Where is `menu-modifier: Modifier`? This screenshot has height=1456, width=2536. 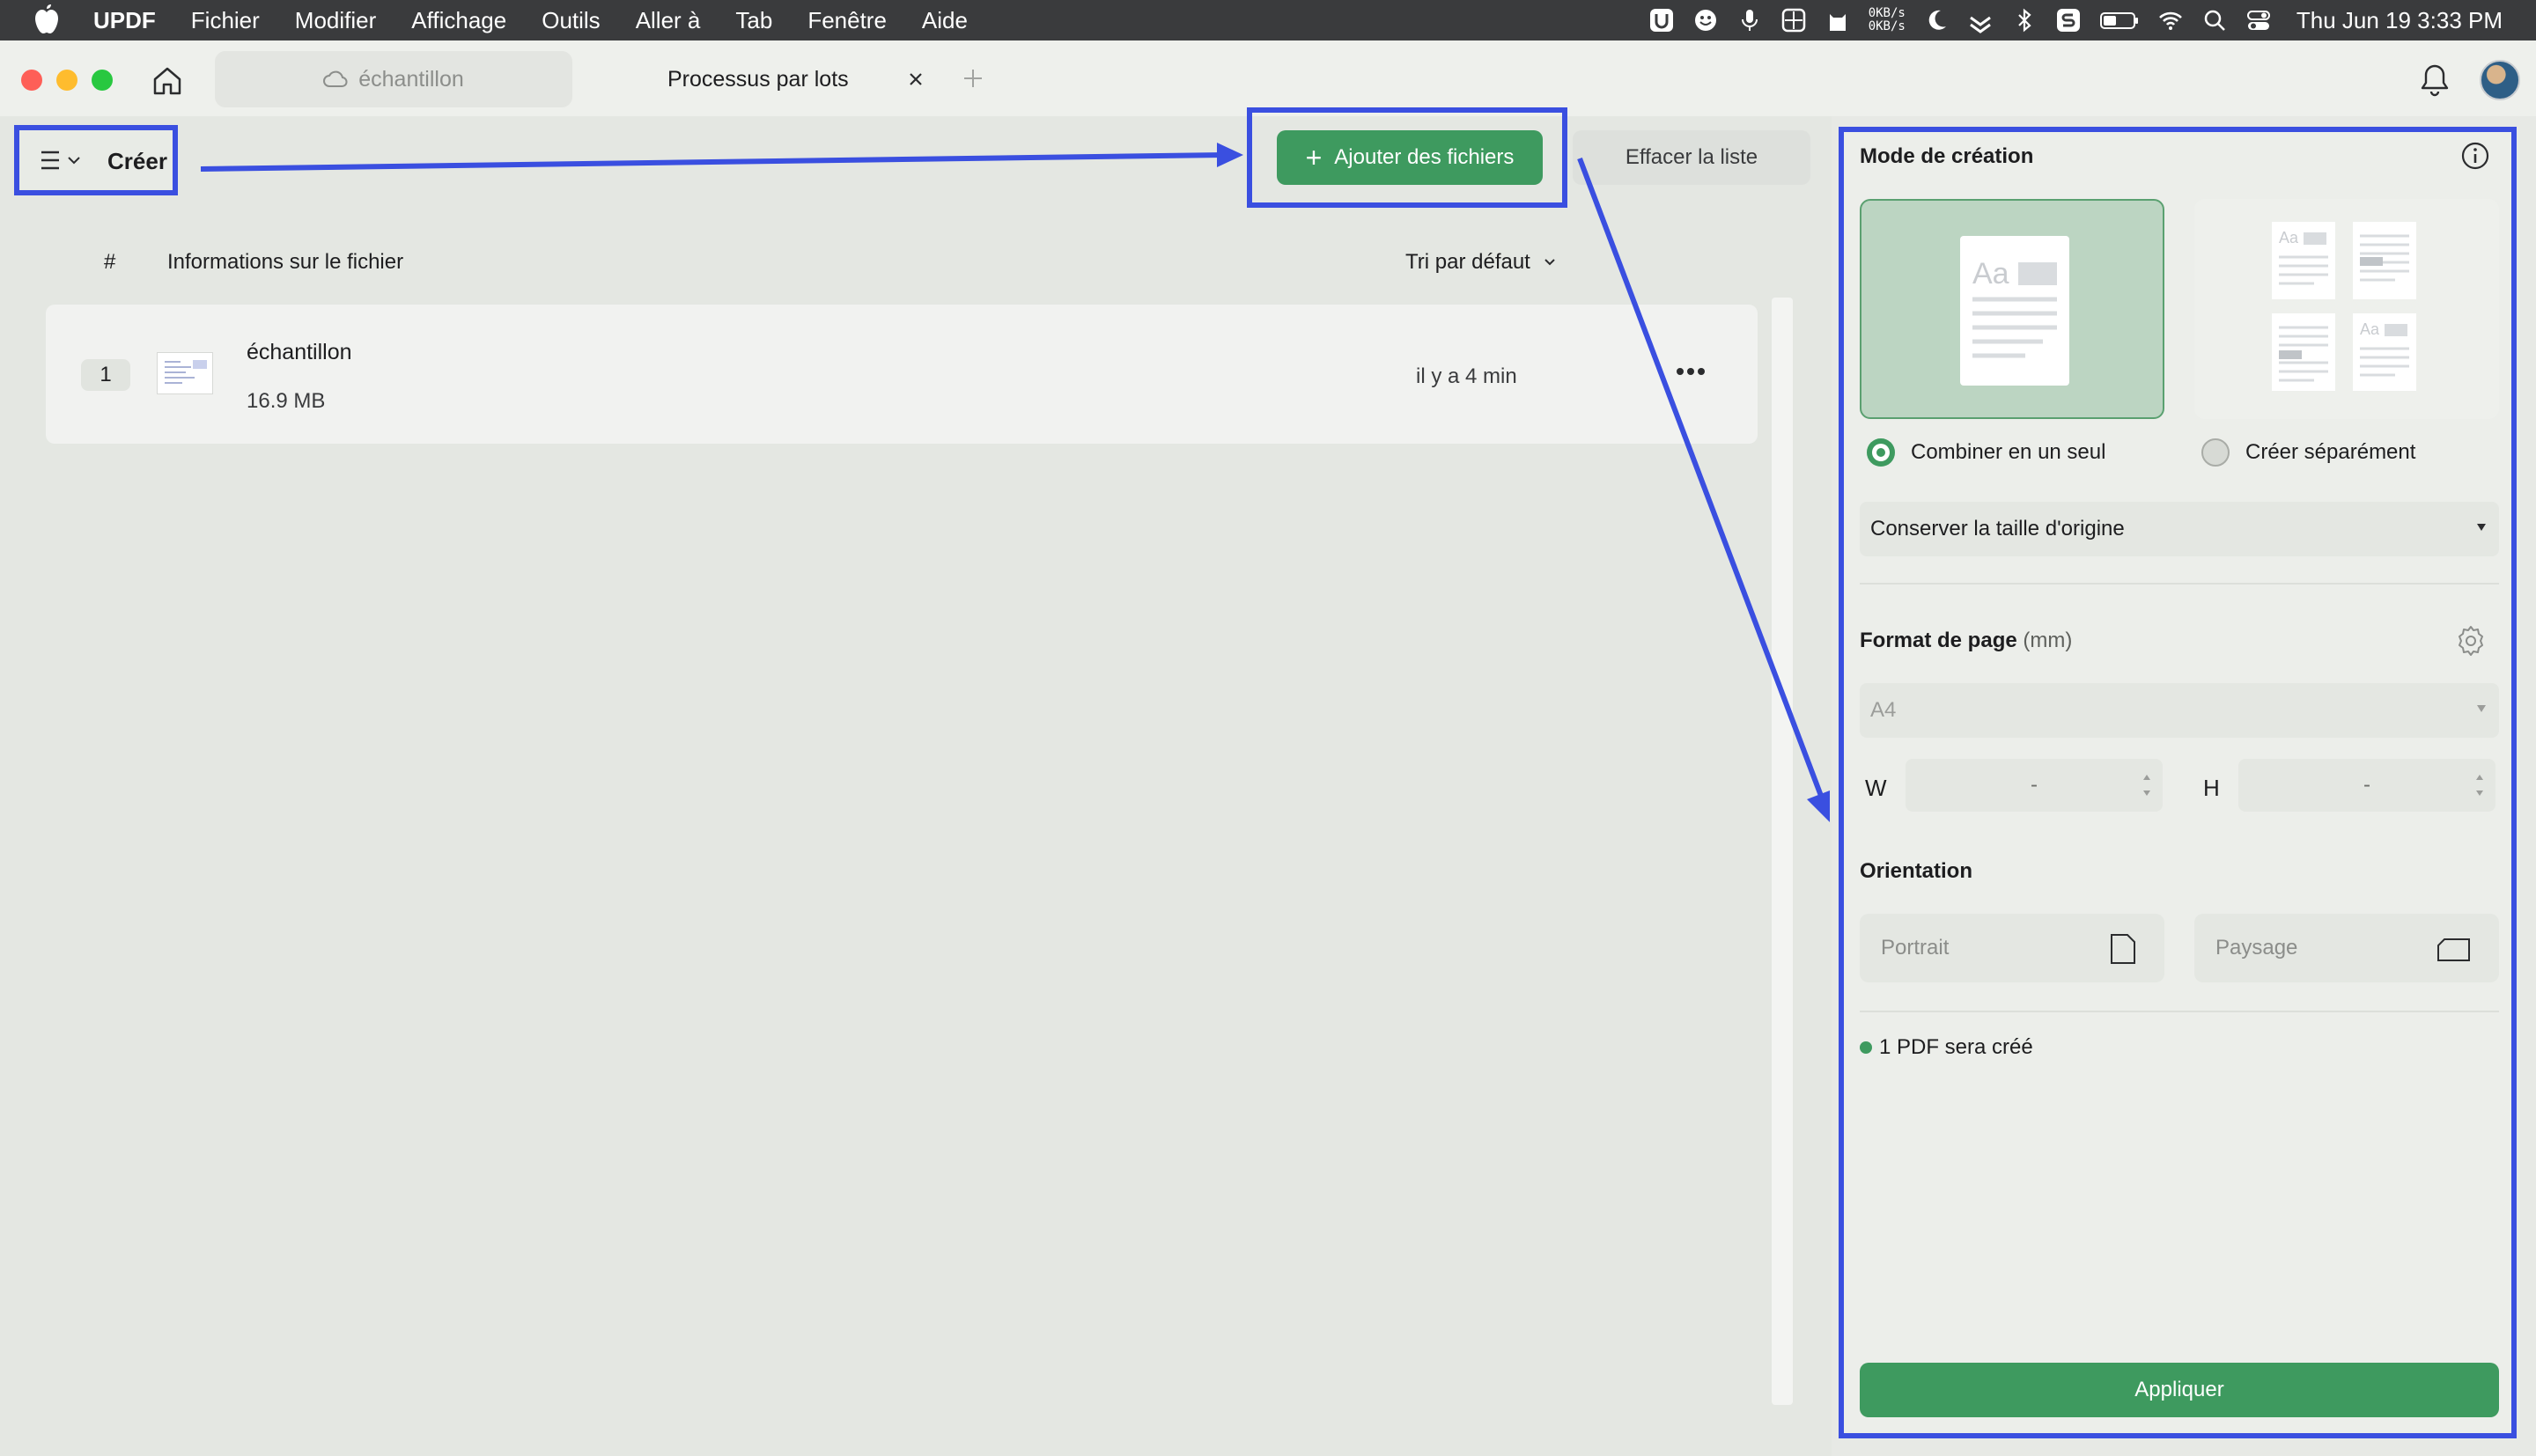
menu-modifier: Modifier is located at coordinates (335, 20).